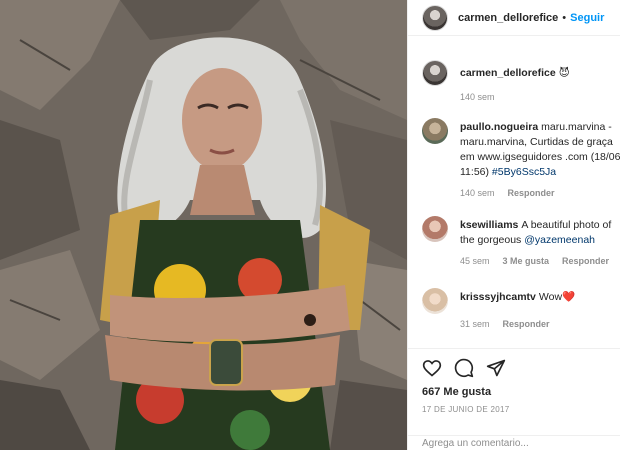 The width and height of the screenshot is (620, 450). I want to click on comment-age: 45 sem, so click(475, 261).